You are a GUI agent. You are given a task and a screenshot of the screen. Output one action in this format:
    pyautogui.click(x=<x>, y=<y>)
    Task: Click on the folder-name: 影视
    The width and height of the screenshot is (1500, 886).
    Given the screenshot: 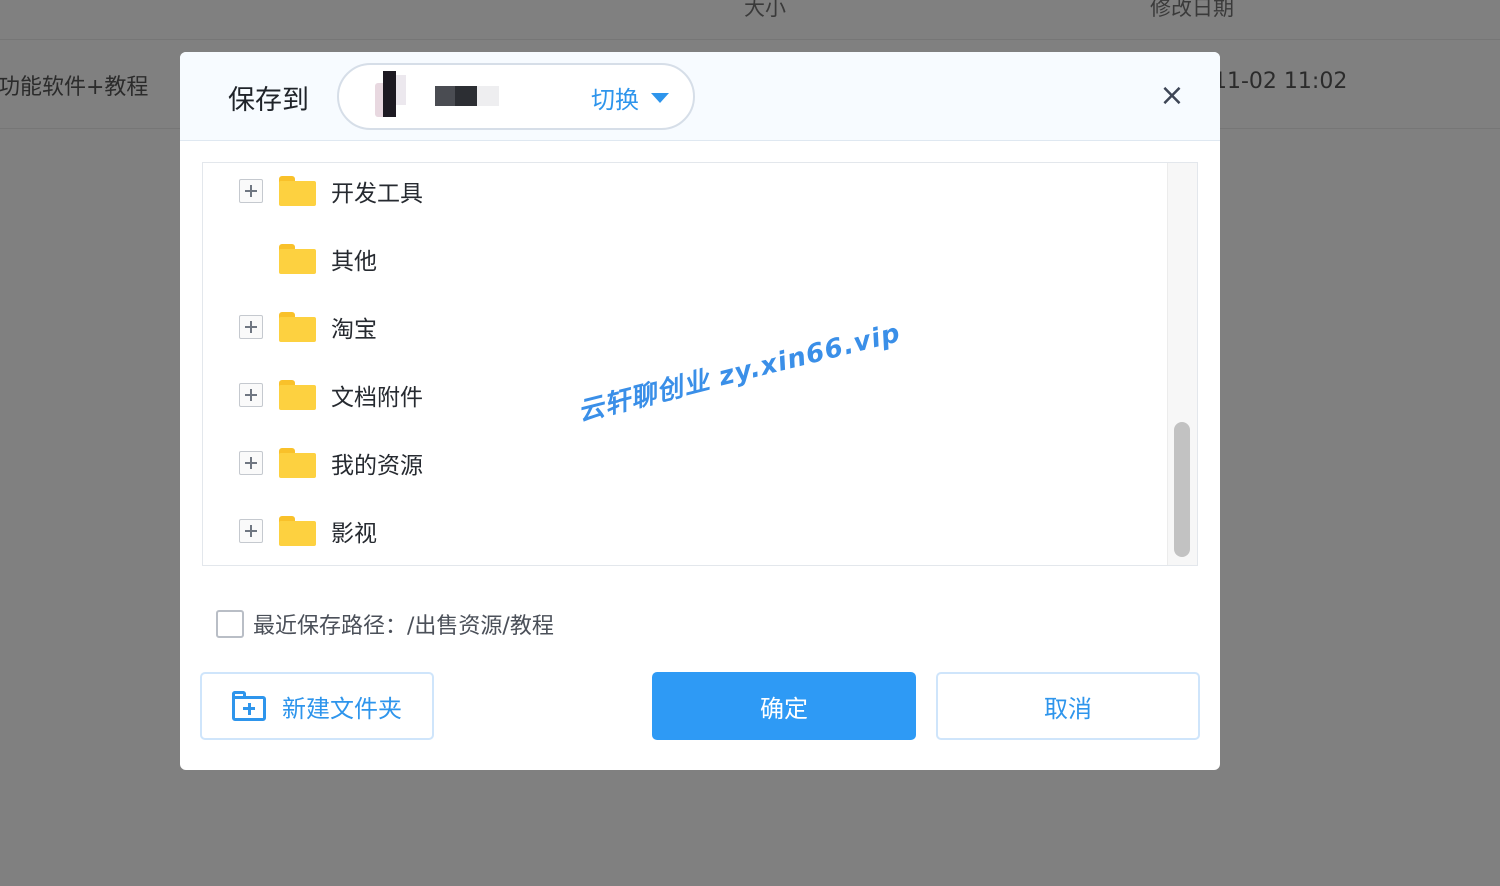 What is the action you would take?
    pyautogui.click(x=354, y=534)
    